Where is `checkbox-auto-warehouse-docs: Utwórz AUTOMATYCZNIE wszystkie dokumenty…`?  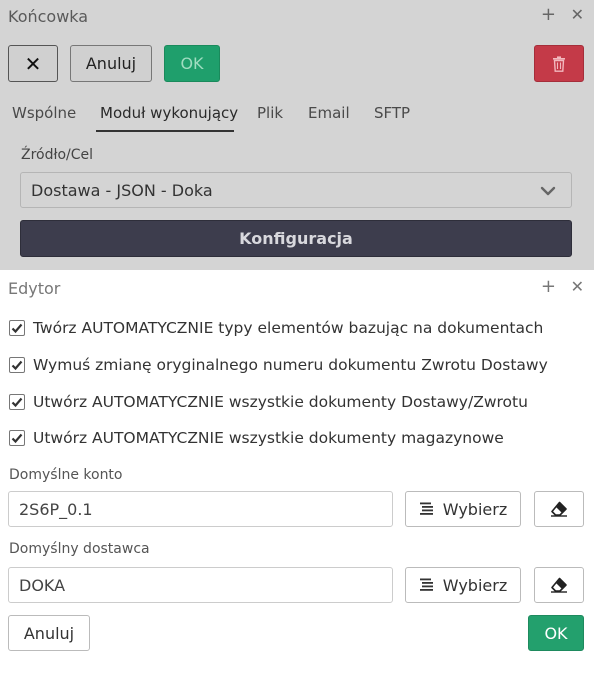 checkbox-auto-warehouse-docs: Utwórz AUTOMATYCZNIE wszystkie dokumenty… is located at coordinates (256, 438).